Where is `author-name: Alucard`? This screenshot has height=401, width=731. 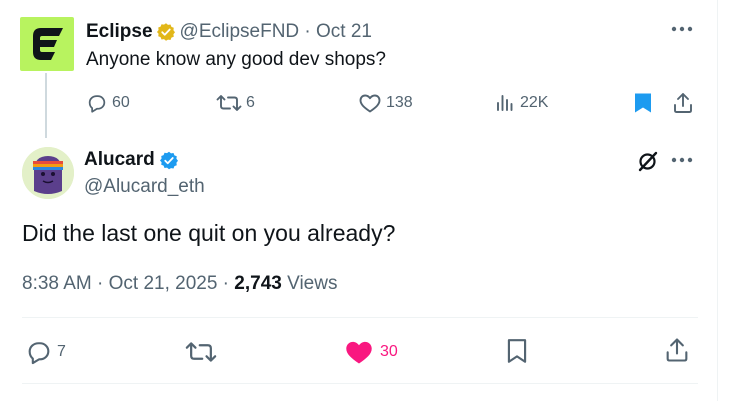 author-name: Alucard is located at coordinates (119, 160).